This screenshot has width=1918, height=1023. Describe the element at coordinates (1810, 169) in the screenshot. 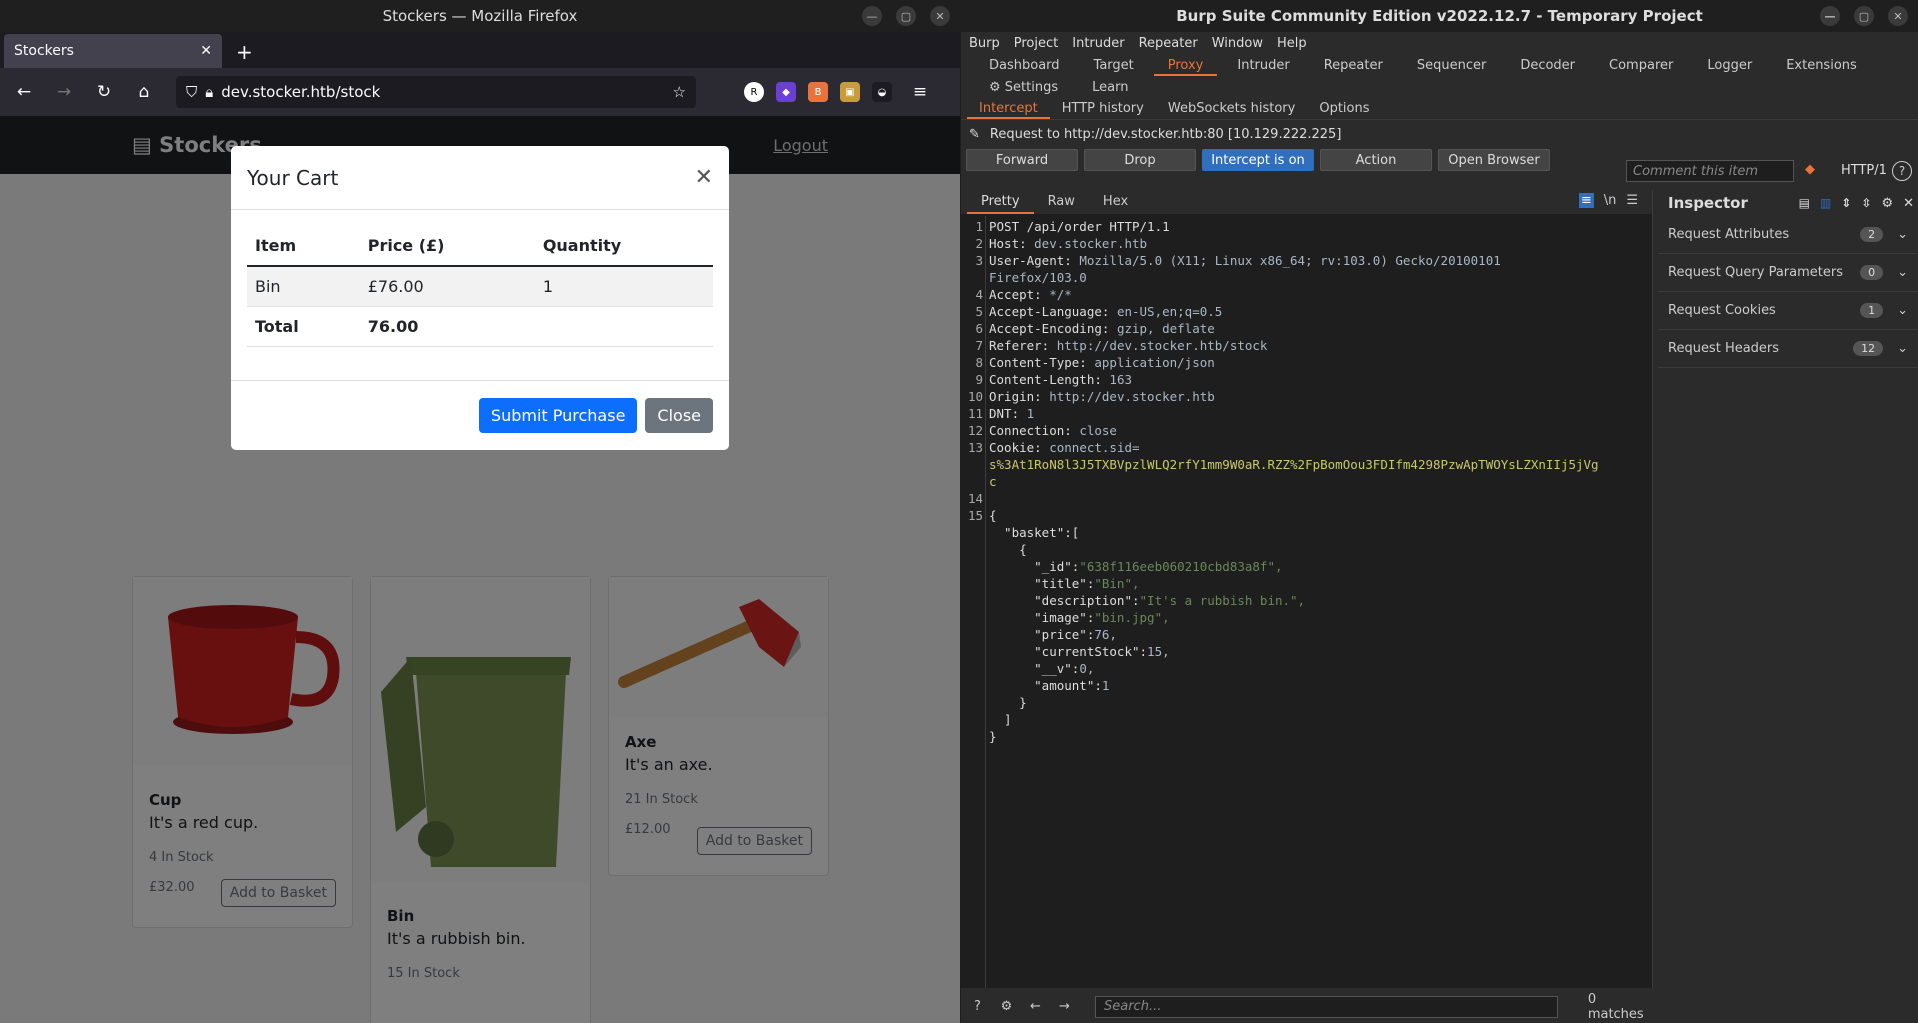

I see `highlight-icon: ◆` at that location.